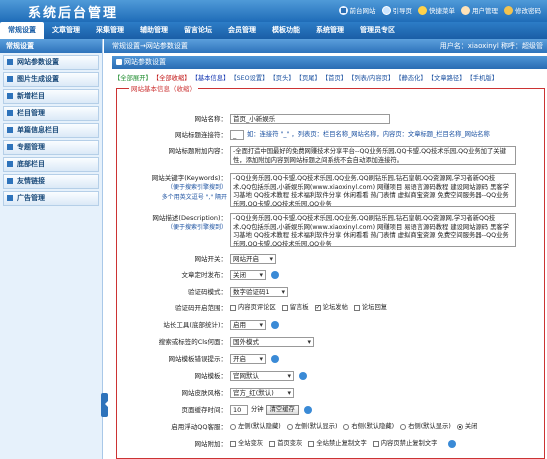 The height and width of the screenshot is (459, 547). I want to click on front-site-link: 前台网站, so click(357, 10).